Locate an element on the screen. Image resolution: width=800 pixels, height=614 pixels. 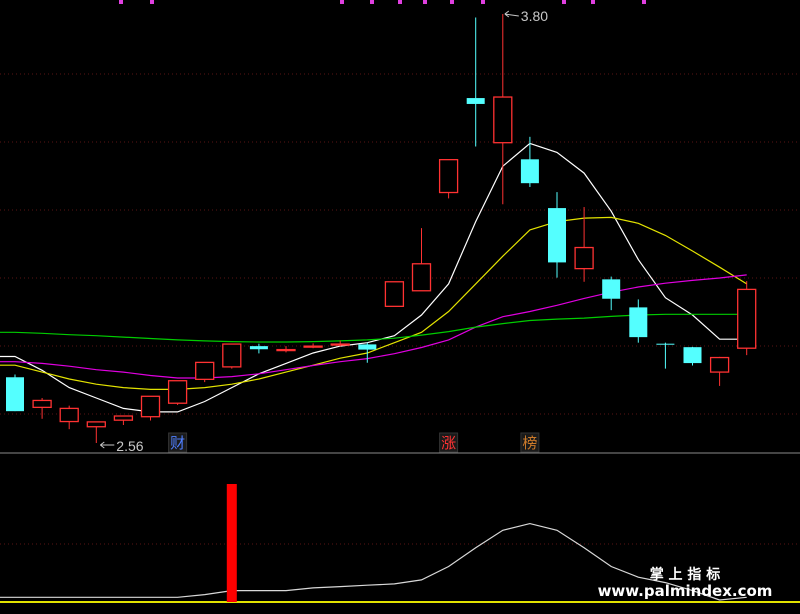
top-markers is located at coordinates (382, 2).